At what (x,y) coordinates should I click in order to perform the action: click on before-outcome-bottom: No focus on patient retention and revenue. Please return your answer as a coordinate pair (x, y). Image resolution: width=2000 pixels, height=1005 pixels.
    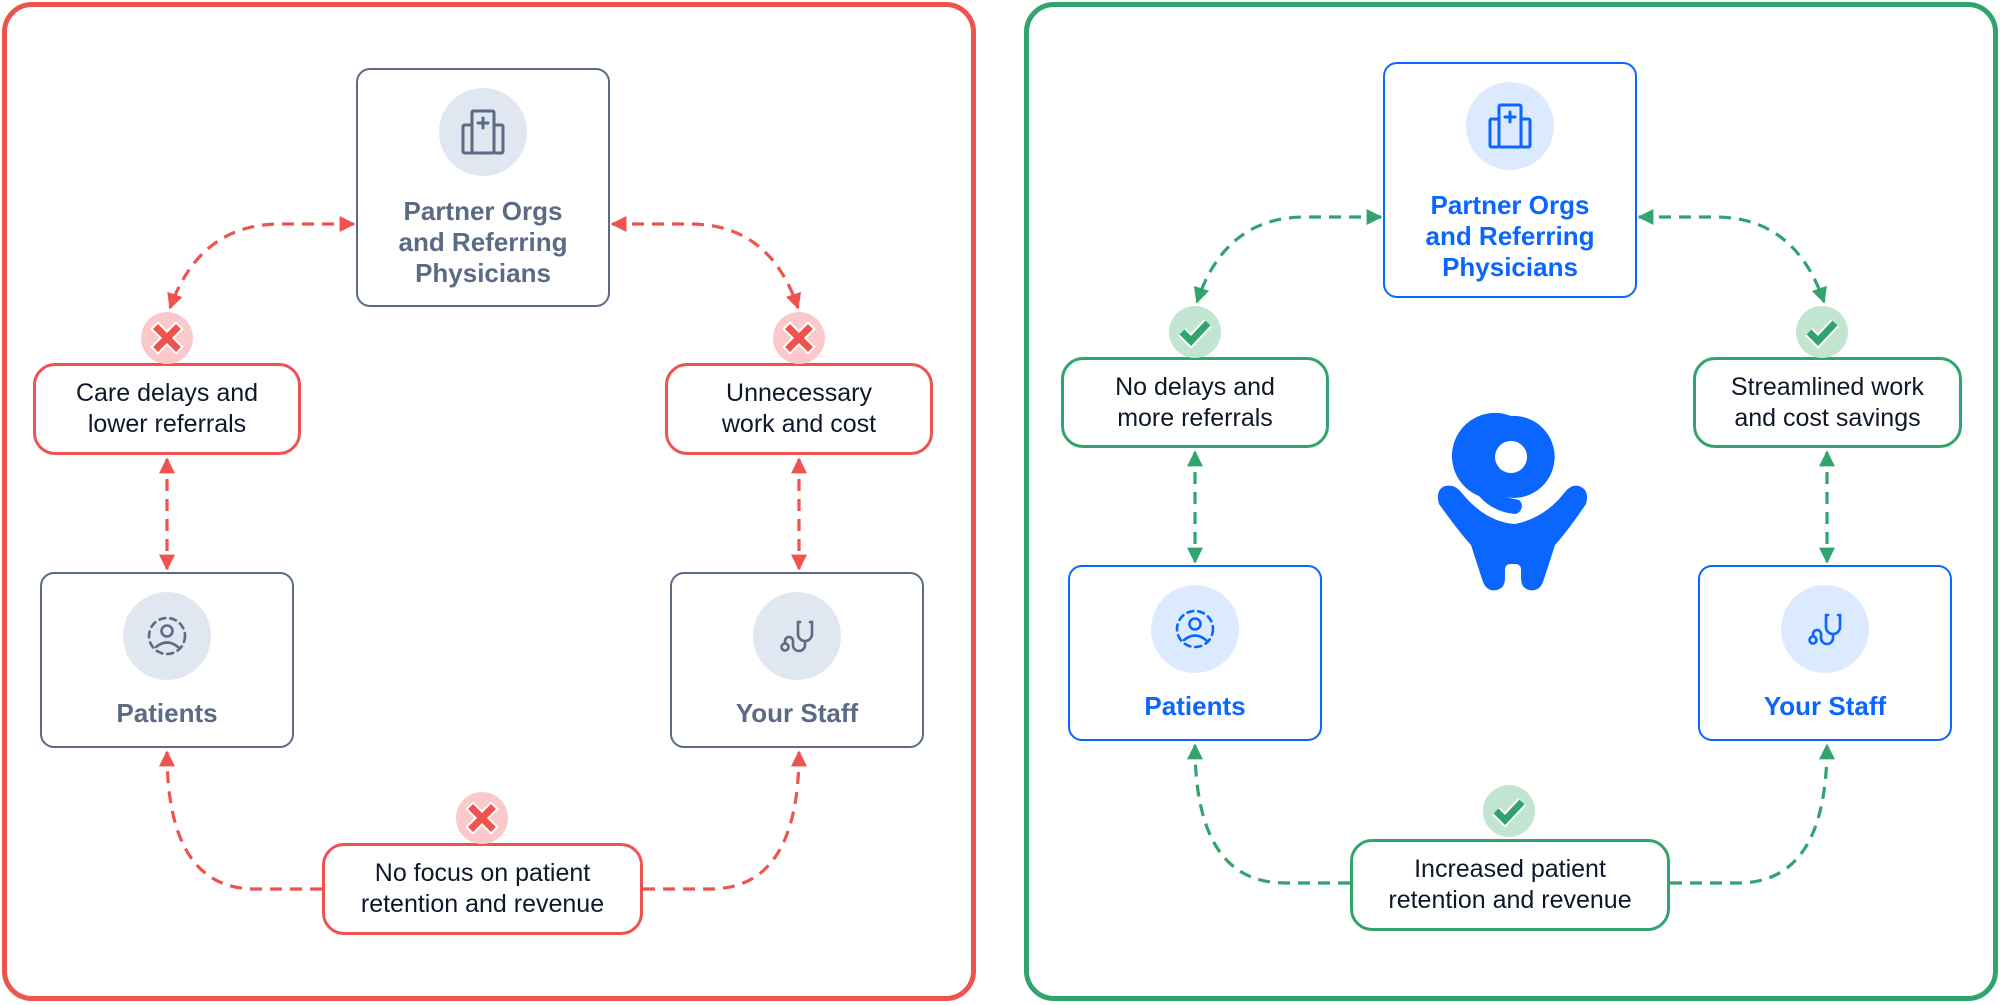
    Looking at the image, I should click on (482, 889).